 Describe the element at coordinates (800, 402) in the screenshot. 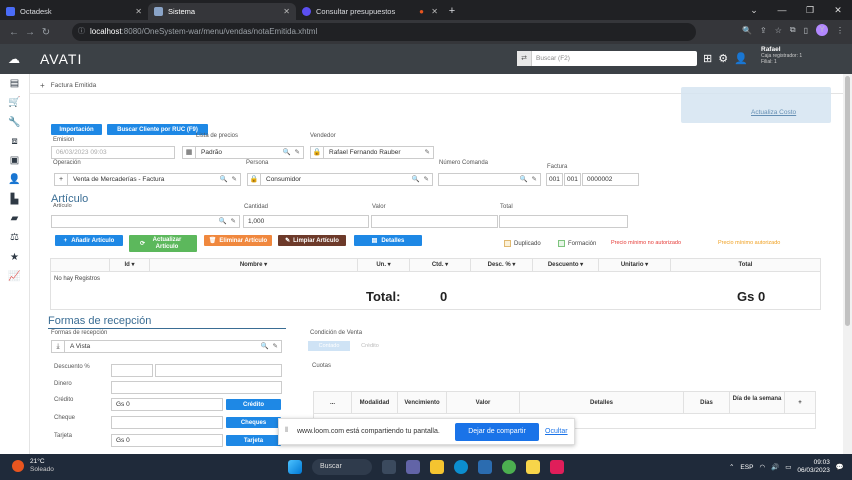

I see `cuotas-add-button: +` at that location.